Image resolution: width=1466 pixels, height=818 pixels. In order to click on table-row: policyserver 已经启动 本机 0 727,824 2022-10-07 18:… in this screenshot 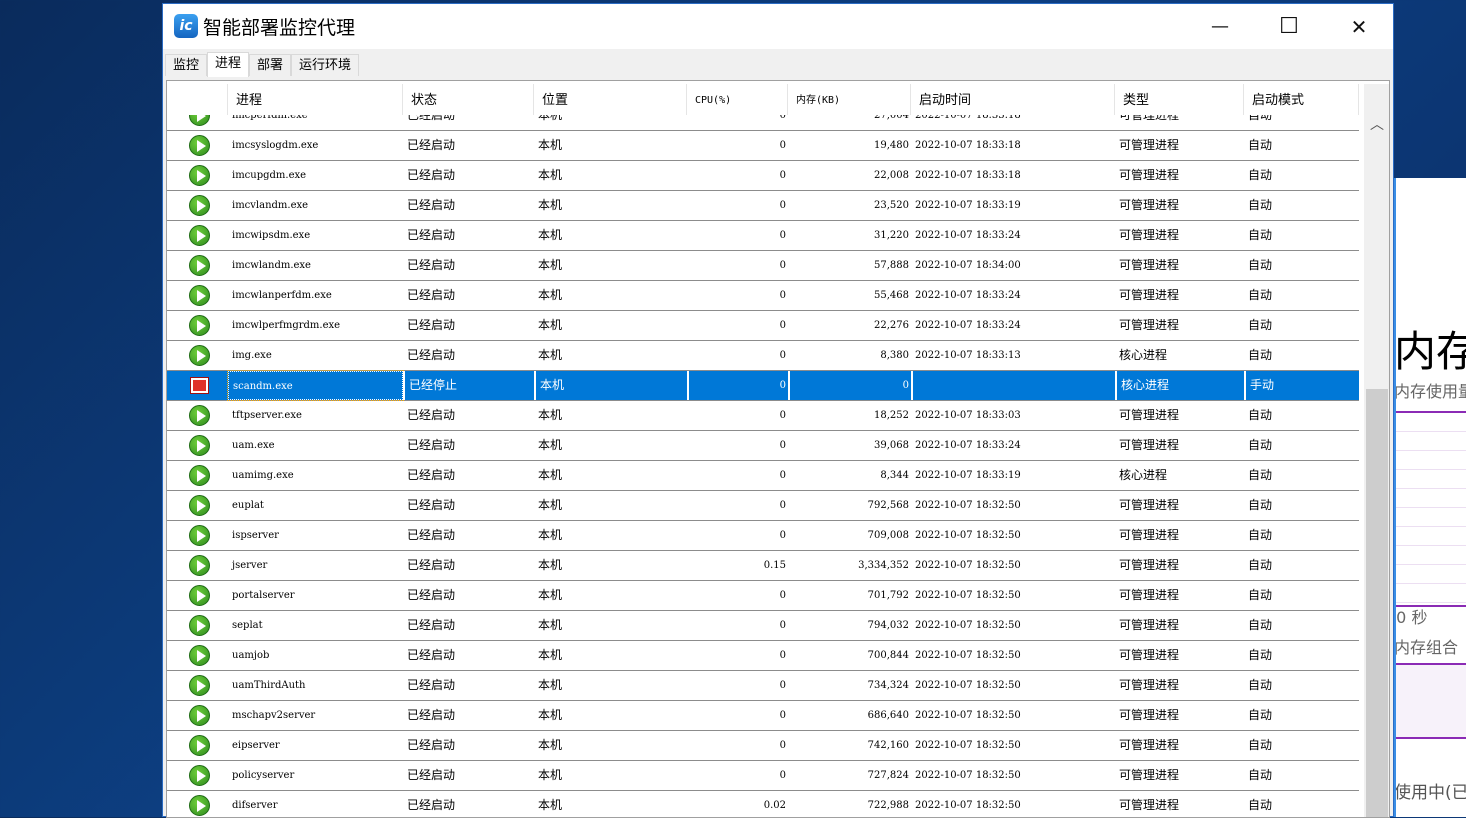, I will do `click(763, 776)`.